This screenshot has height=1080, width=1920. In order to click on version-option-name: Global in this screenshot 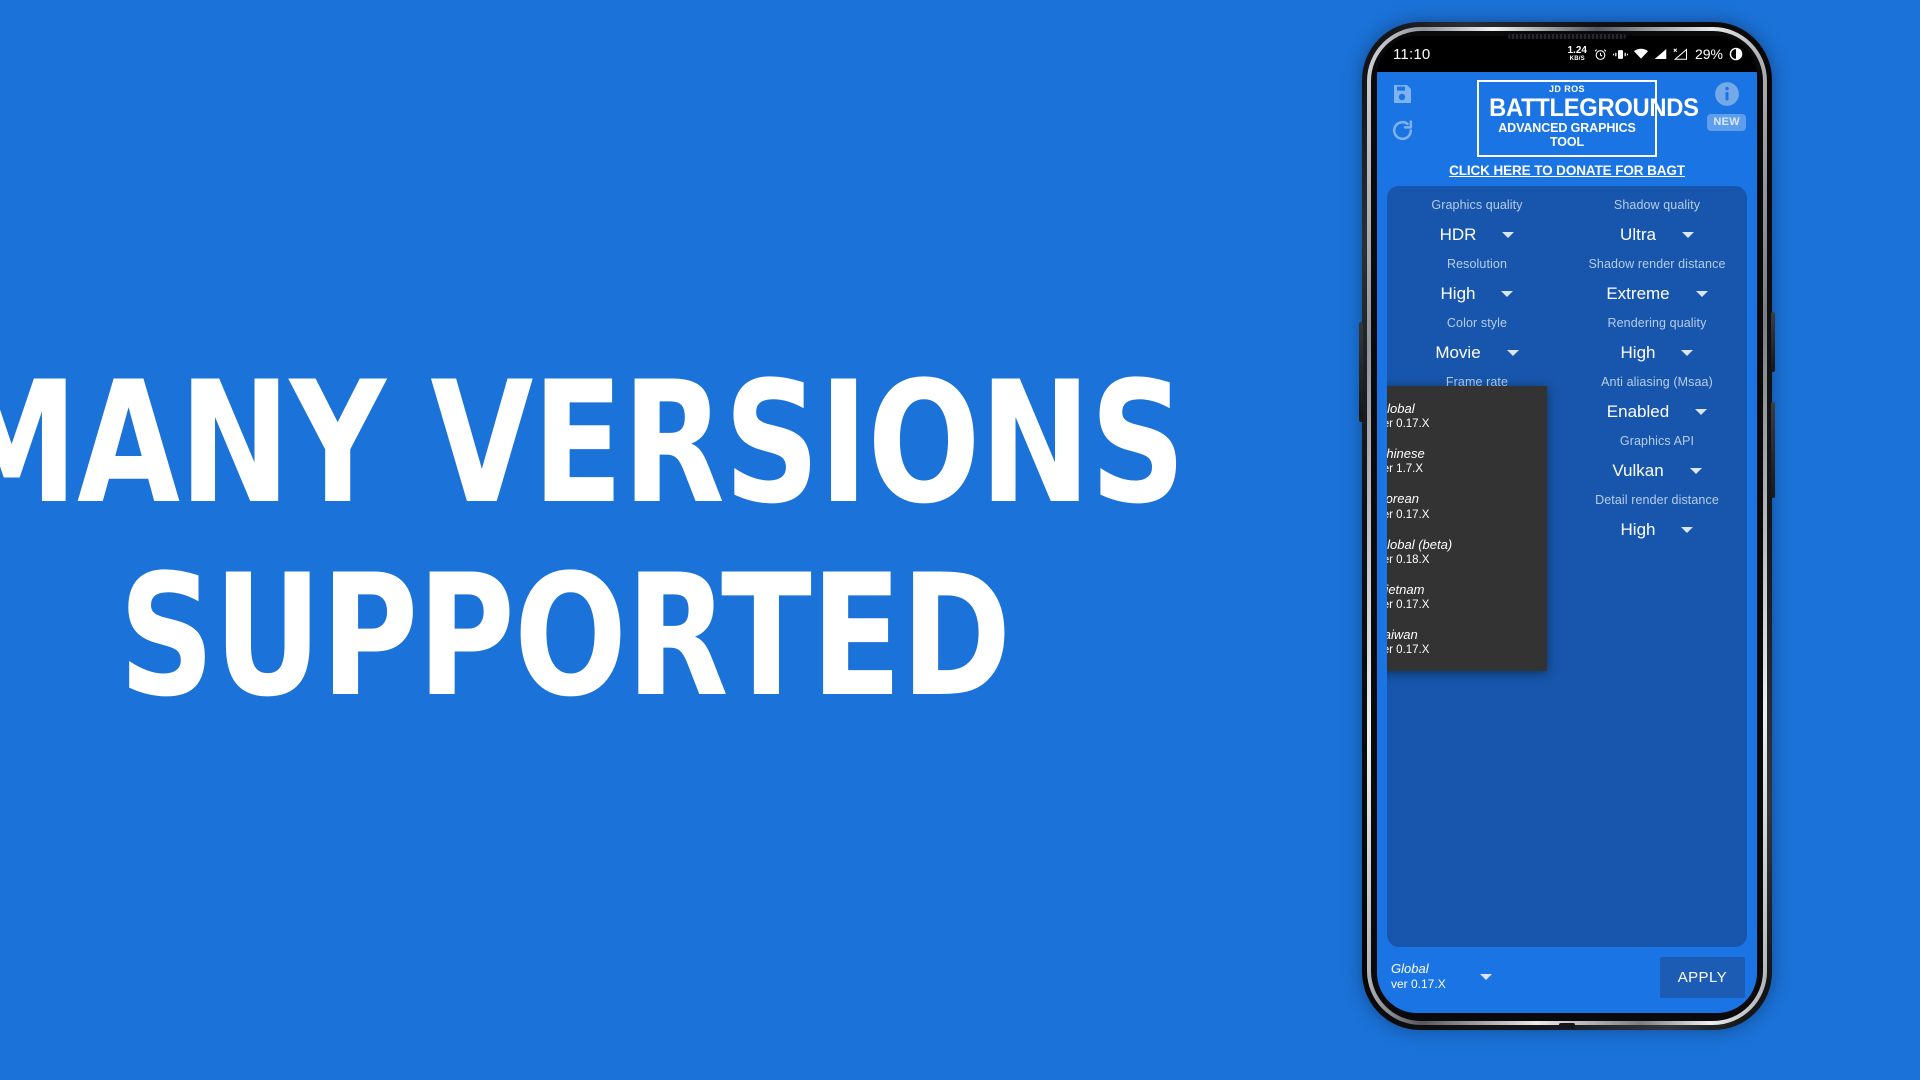, I will do `click(1401, 408)`.